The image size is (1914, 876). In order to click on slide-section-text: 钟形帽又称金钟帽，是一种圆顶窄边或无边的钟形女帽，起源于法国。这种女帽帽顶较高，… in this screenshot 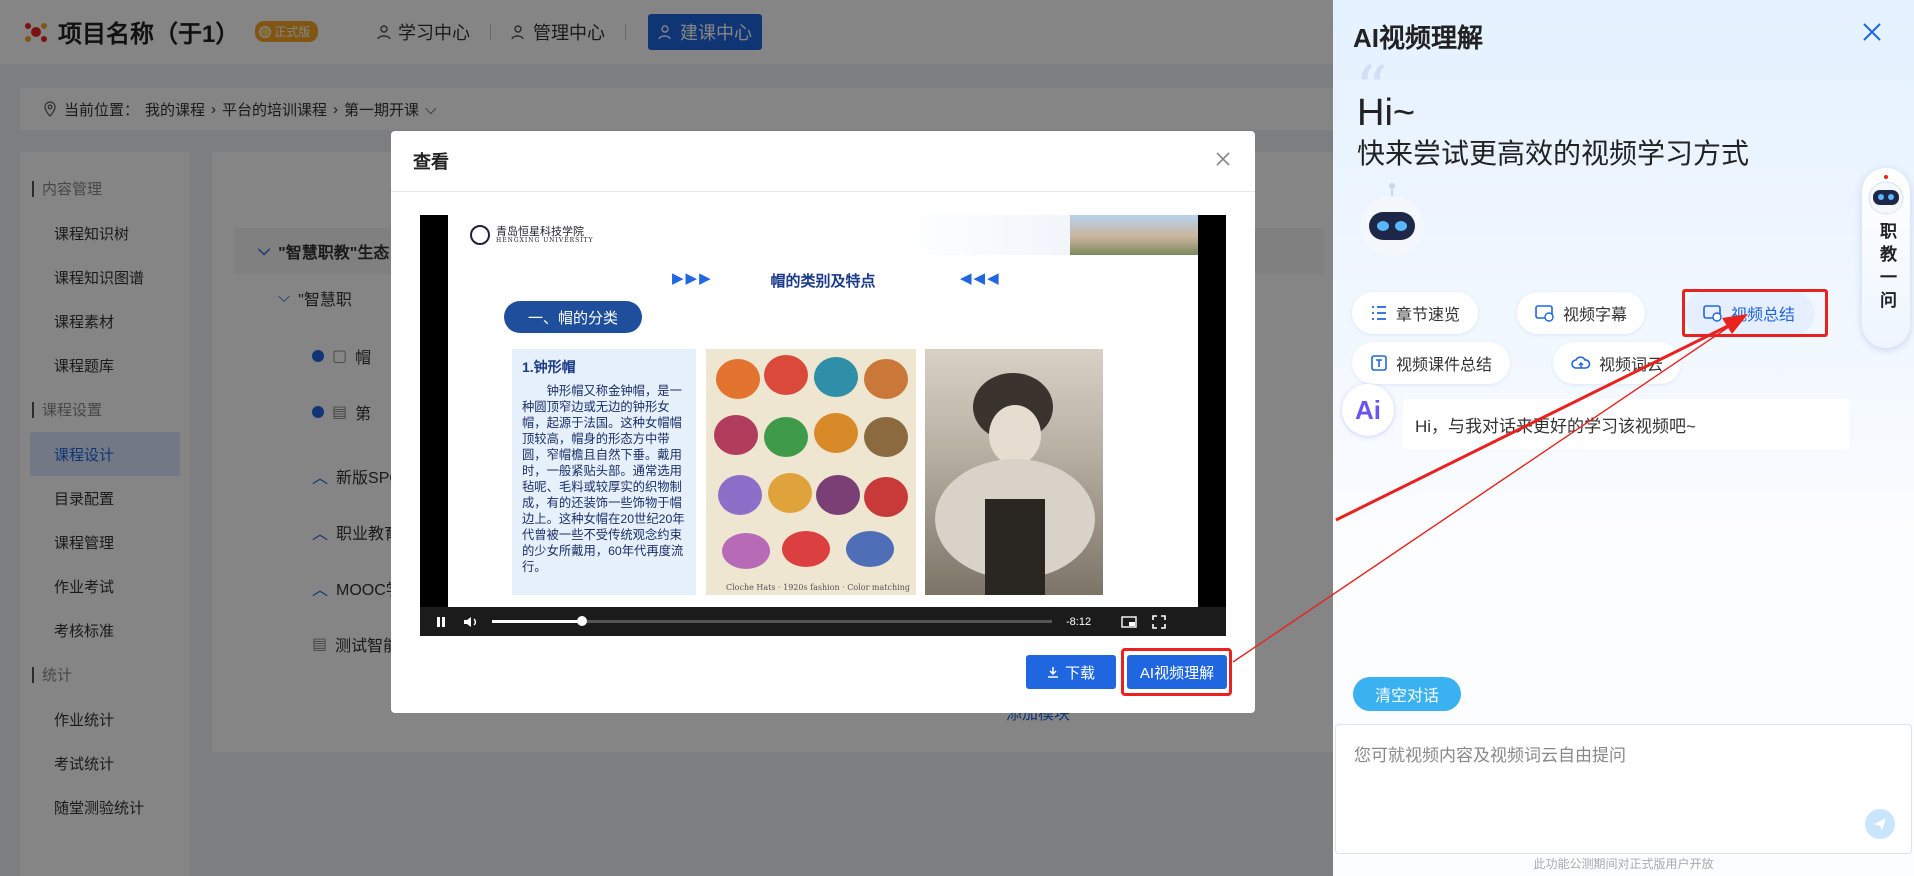, I will do `click(603, 479)`.